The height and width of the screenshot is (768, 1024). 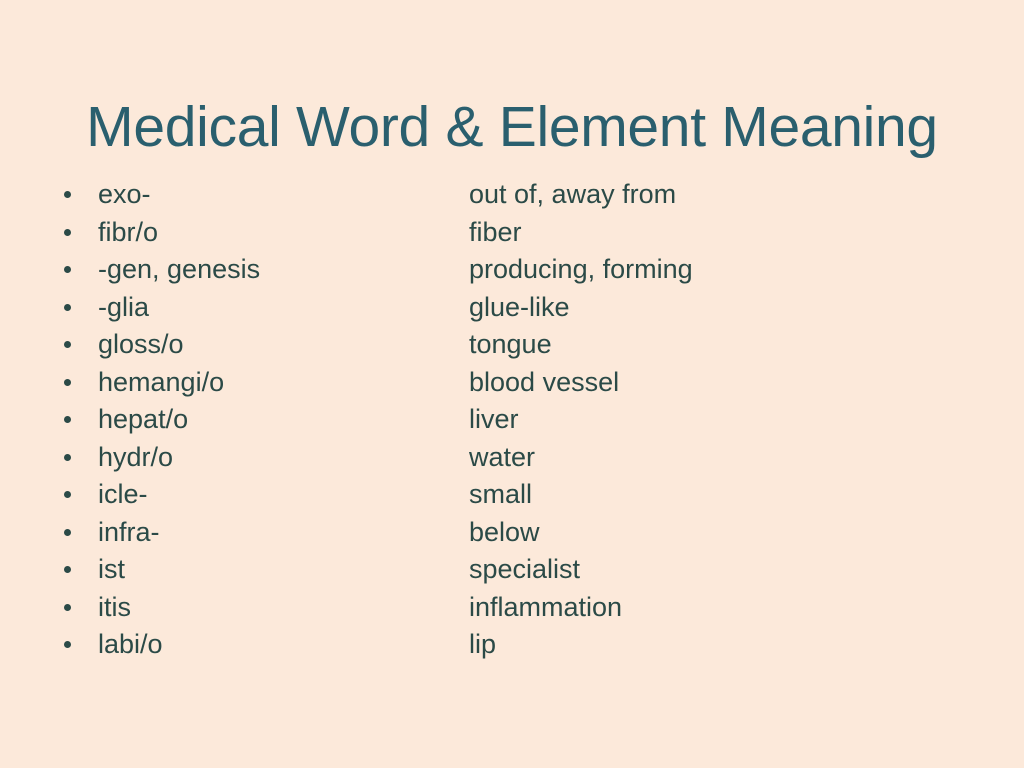 I want to click on term-label: fibr/o, so click(x=128, y=231).